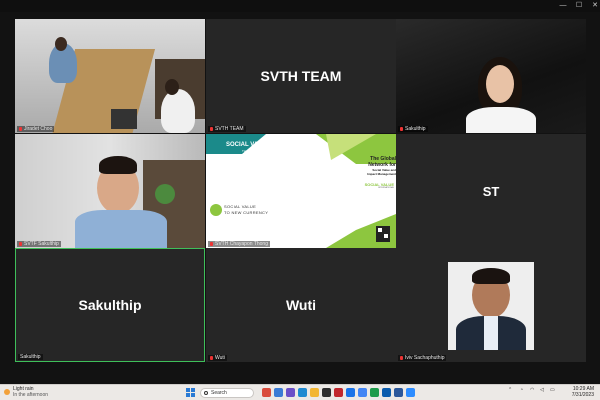 Image resolution: width=600 pixels, height=400 pixels. What do you see at coordinates (422, 358) in the screenshot?
I see `participant-name-label: Iviv Sachaphuthip` at bounding box center [422, 358].